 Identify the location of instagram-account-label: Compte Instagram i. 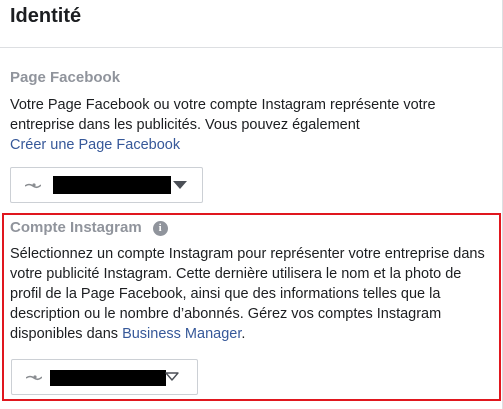
(89, 228).